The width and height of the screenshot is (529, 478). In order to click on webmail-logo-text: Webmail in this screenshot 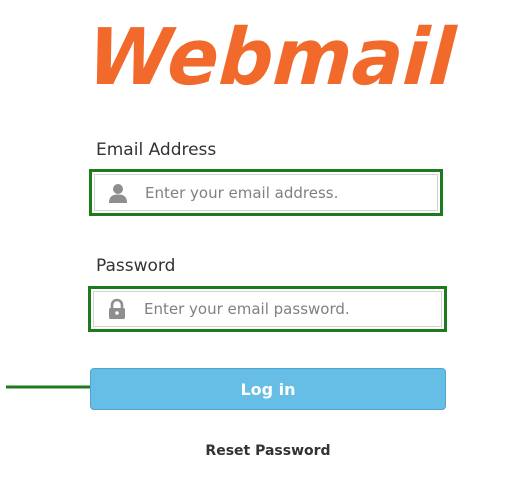, I will do `click(273, 54)`.